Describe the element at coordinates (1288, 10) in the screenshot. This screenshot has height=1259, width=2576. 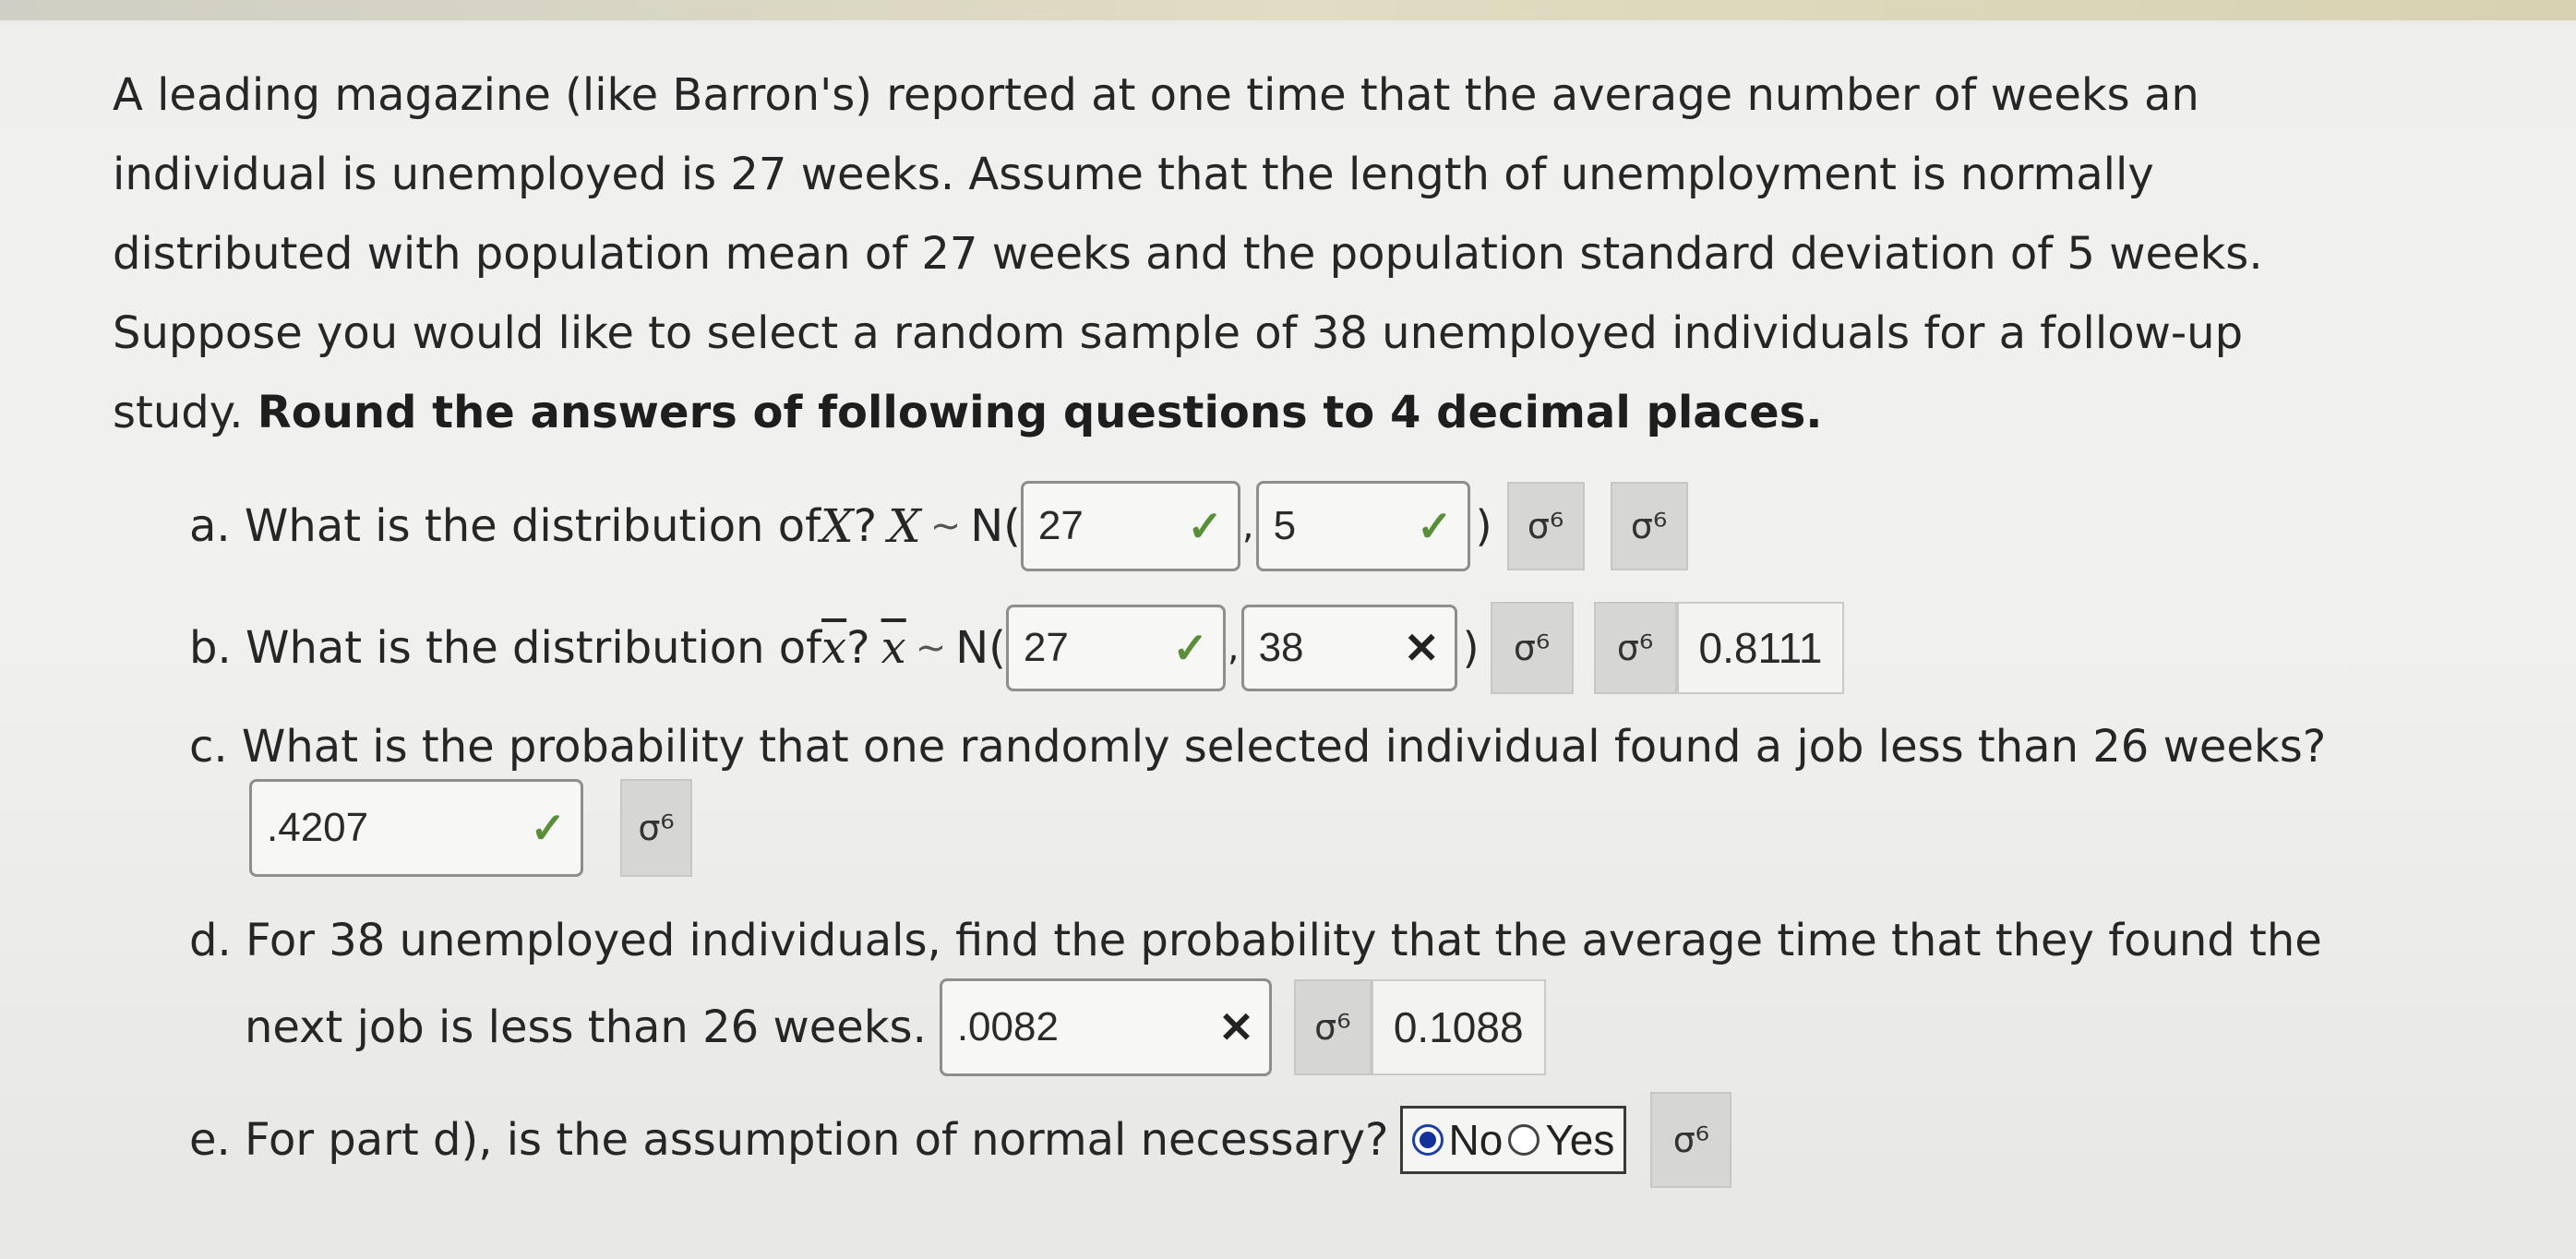
I see `top-strip` at that location.